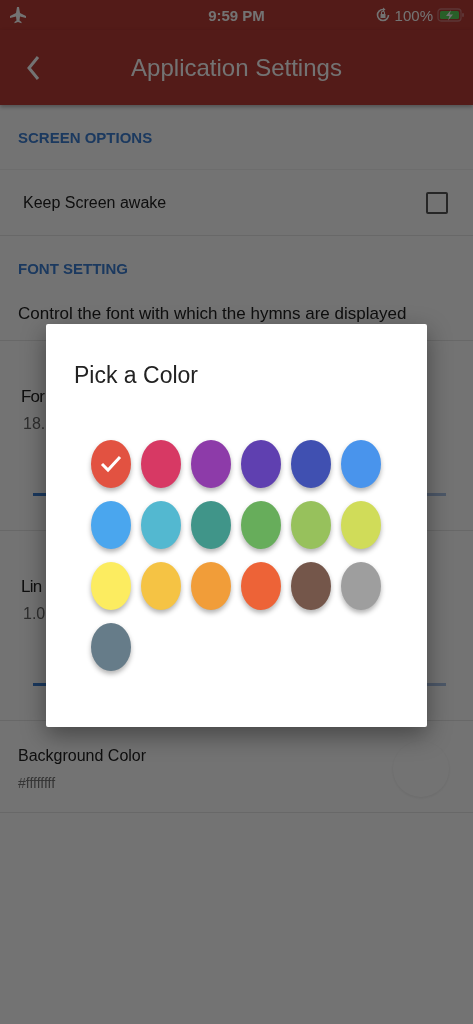  What do you see at coordinates (33, 397) in the screenshot?
I see `setting-label: For` at bounding box center [33, 397].